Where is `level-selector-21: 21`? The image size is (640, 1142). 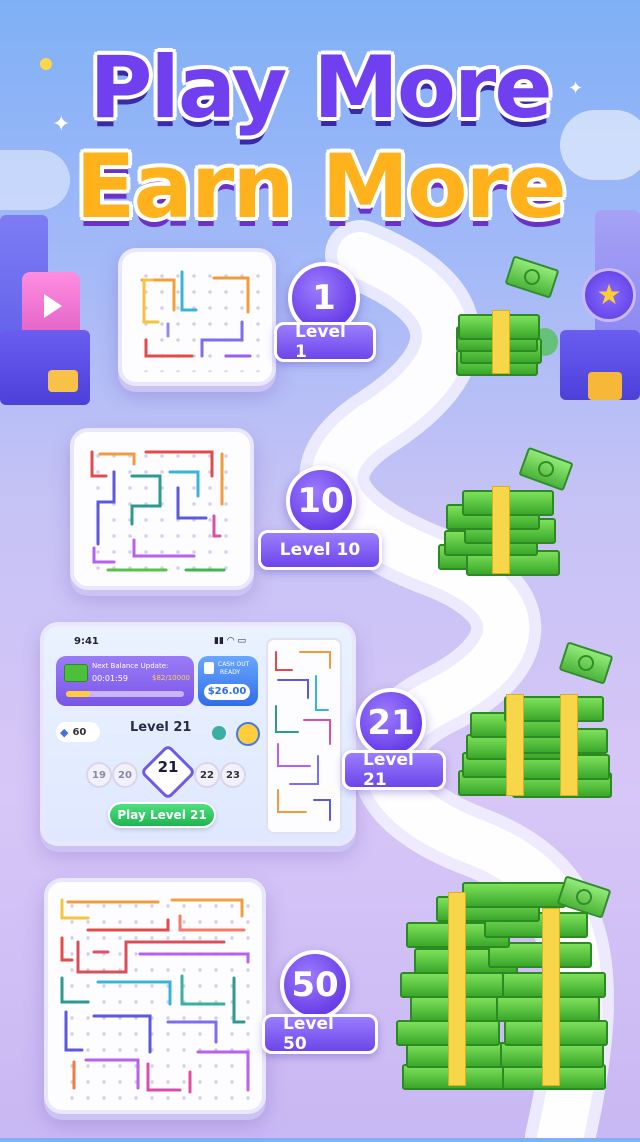
level-selector-21: 21 is located at coordinates (168, 767).